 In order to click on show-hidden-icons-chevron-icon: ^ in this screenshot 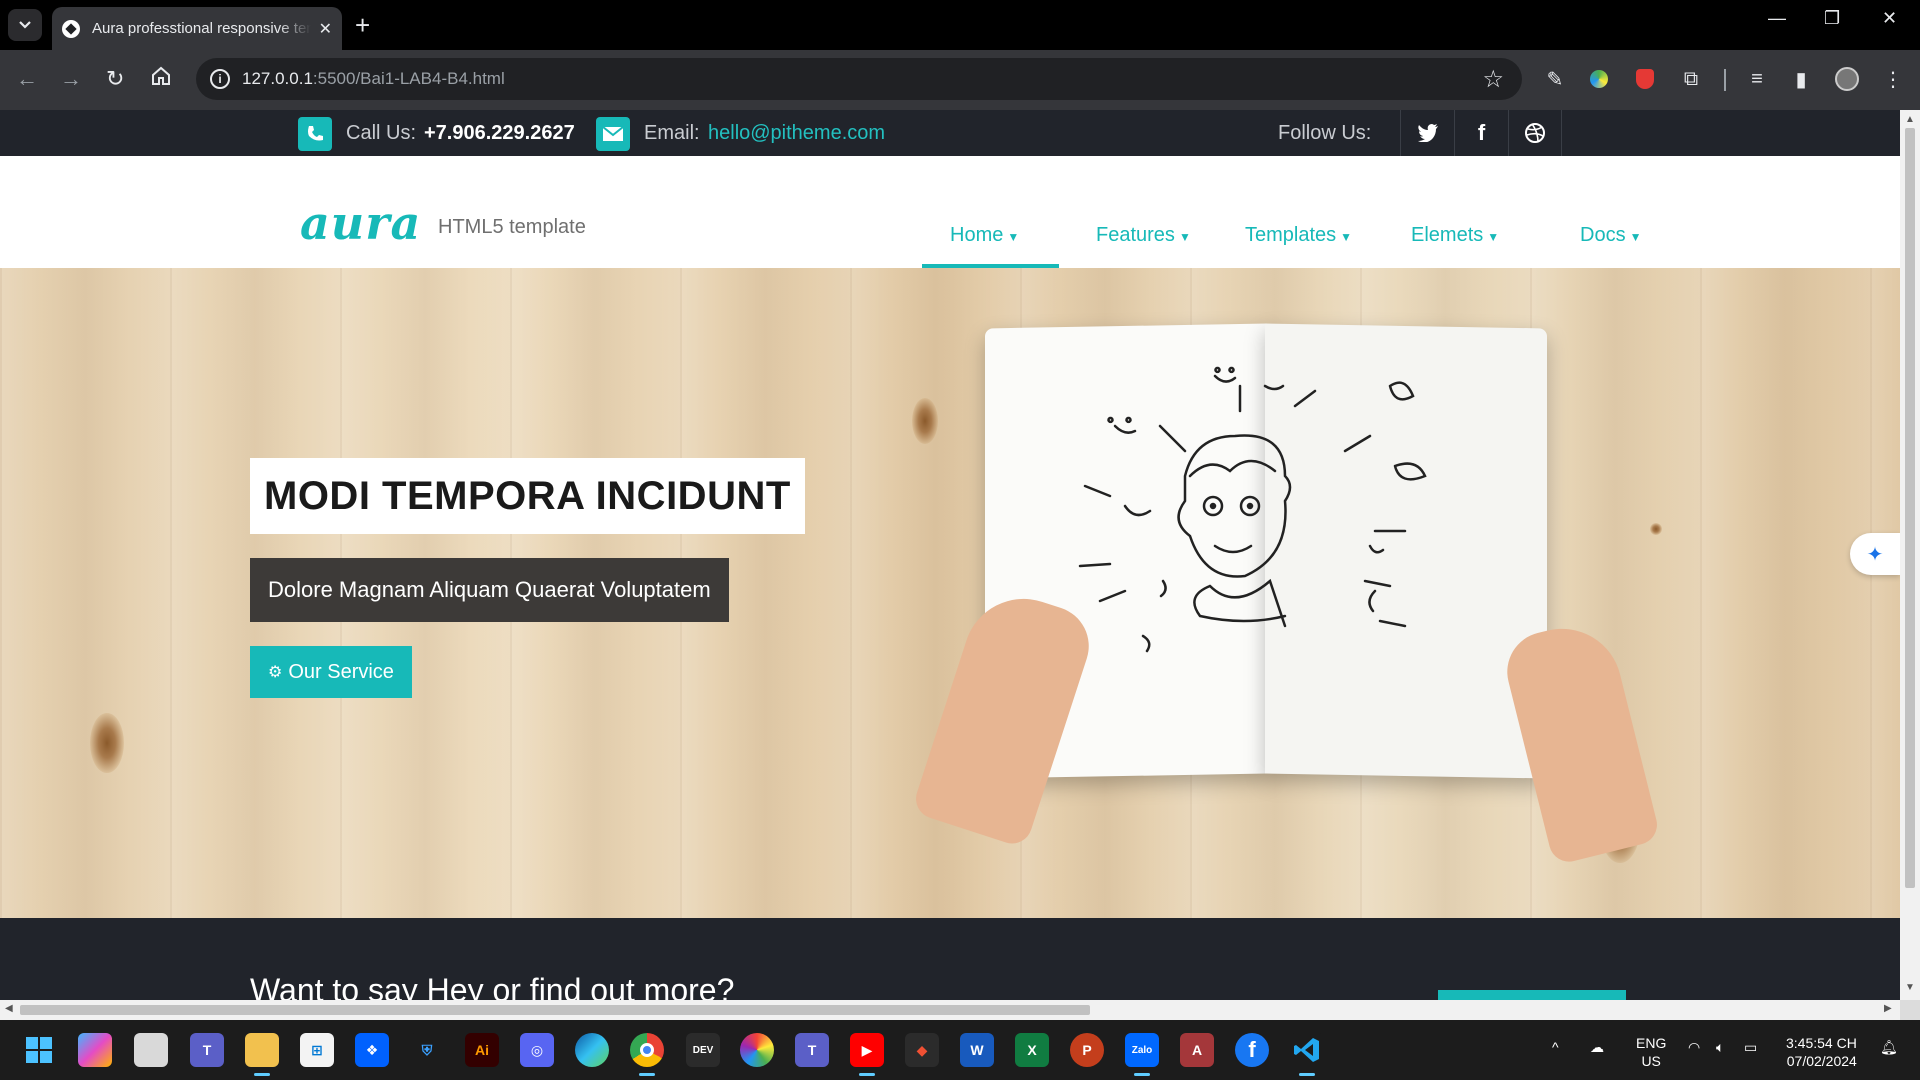, I will do `click(1555, 1047)`.